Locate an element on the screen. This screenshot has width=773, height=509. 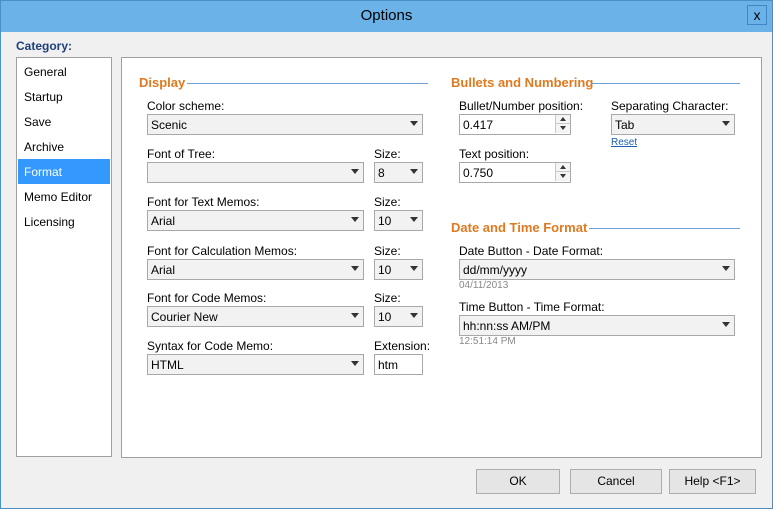
font-code-value: Courier New is located at coordinates (184, 317).